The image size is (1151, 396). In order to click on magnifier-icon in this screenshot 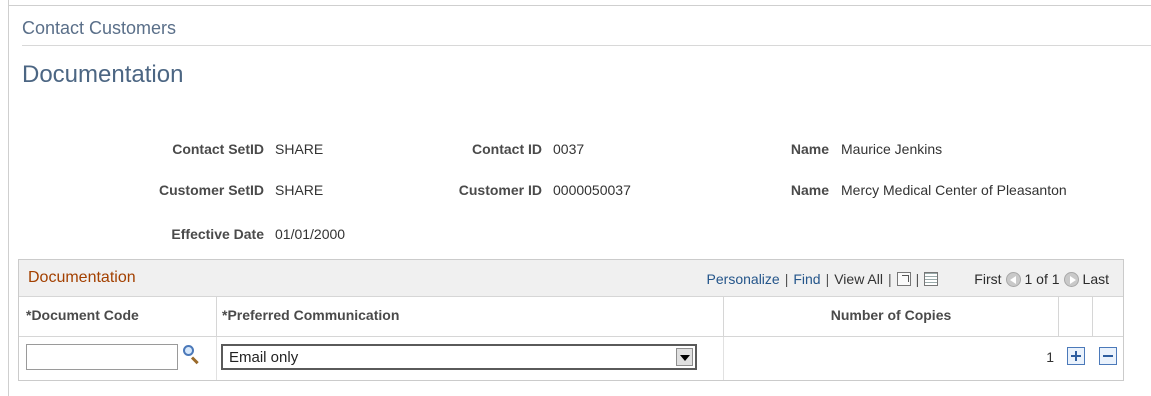, I will do `click(192, 355)`.